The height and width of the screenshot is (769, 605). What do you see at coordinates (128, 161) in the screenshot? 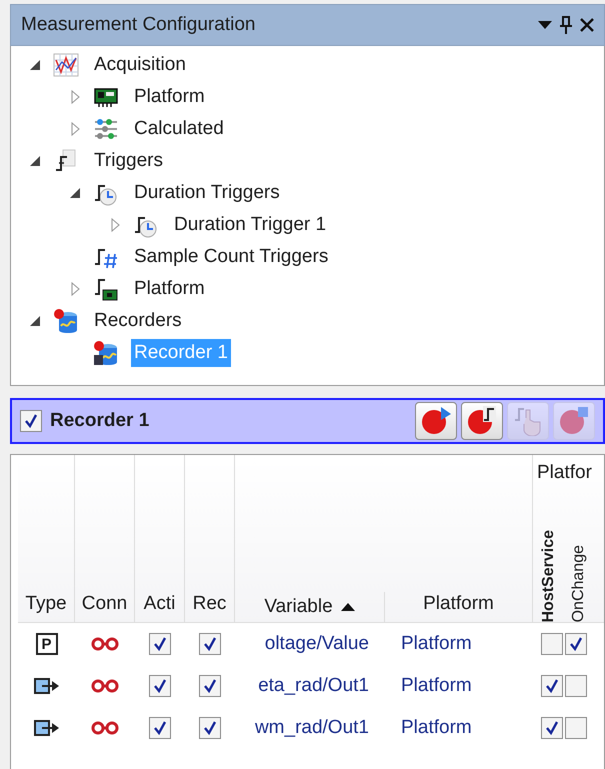
I see `tree-item: Triggers` at bounding box center [128, 161].